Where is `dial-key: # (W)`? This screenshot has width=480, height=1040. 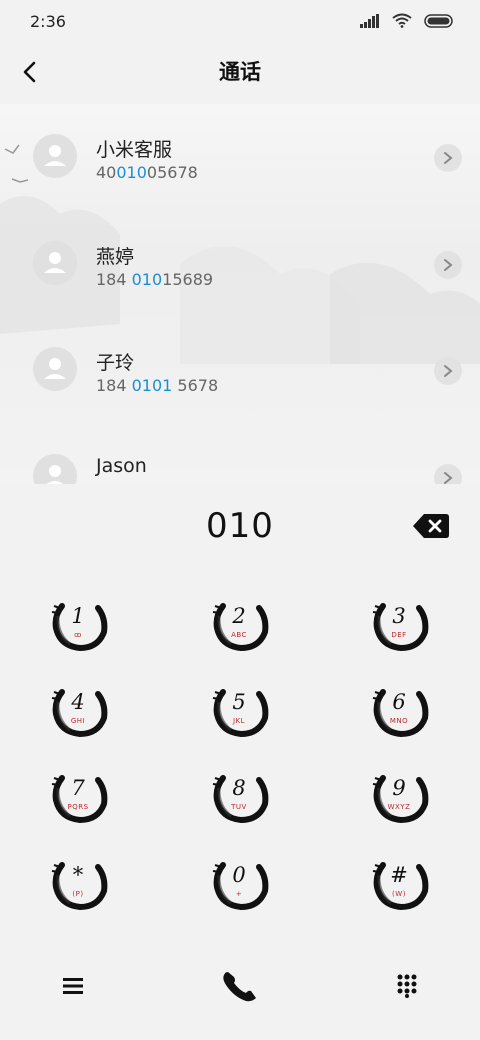
dial-key: # (W) is located at coordinates (399, 883).